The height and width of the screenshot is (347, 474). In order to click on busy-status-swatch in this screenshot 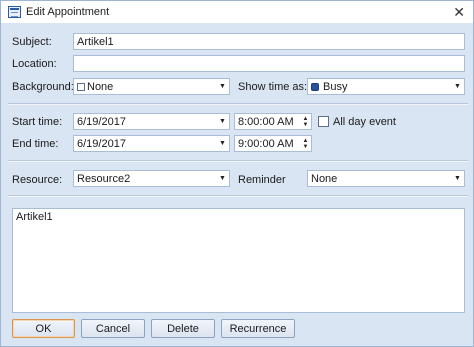, I will do `click(315, 86)`.